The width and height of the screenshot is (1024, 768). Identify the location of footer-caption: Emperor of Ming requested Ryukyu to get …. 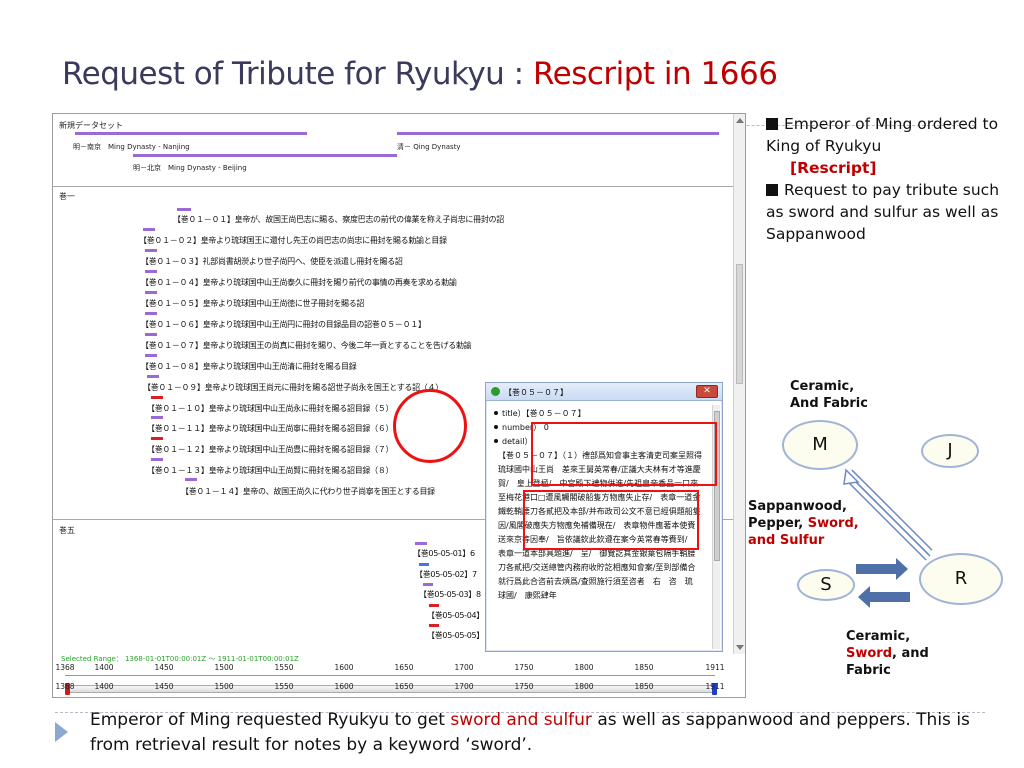
(550, 733).